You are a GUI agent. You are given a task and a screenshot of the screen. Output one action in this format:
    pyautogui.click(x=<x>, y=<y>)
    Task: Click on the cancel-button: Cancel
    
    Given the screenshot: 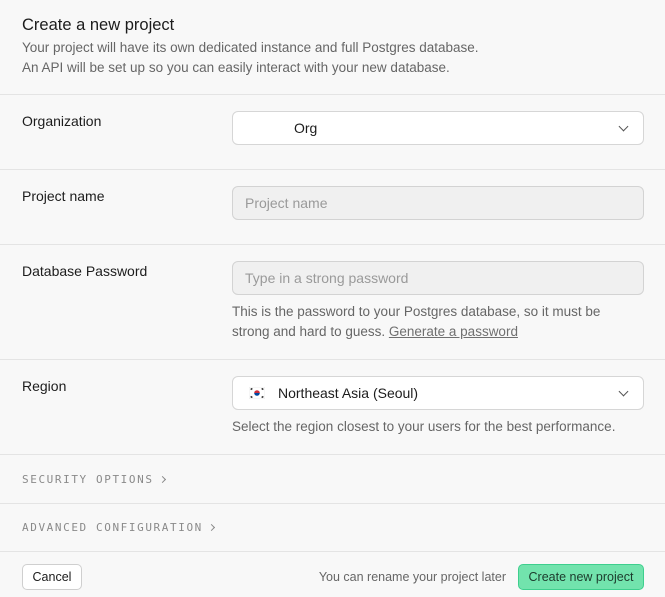 What is the action you would take?
    pyautogui.click(x=52, y=577)
    